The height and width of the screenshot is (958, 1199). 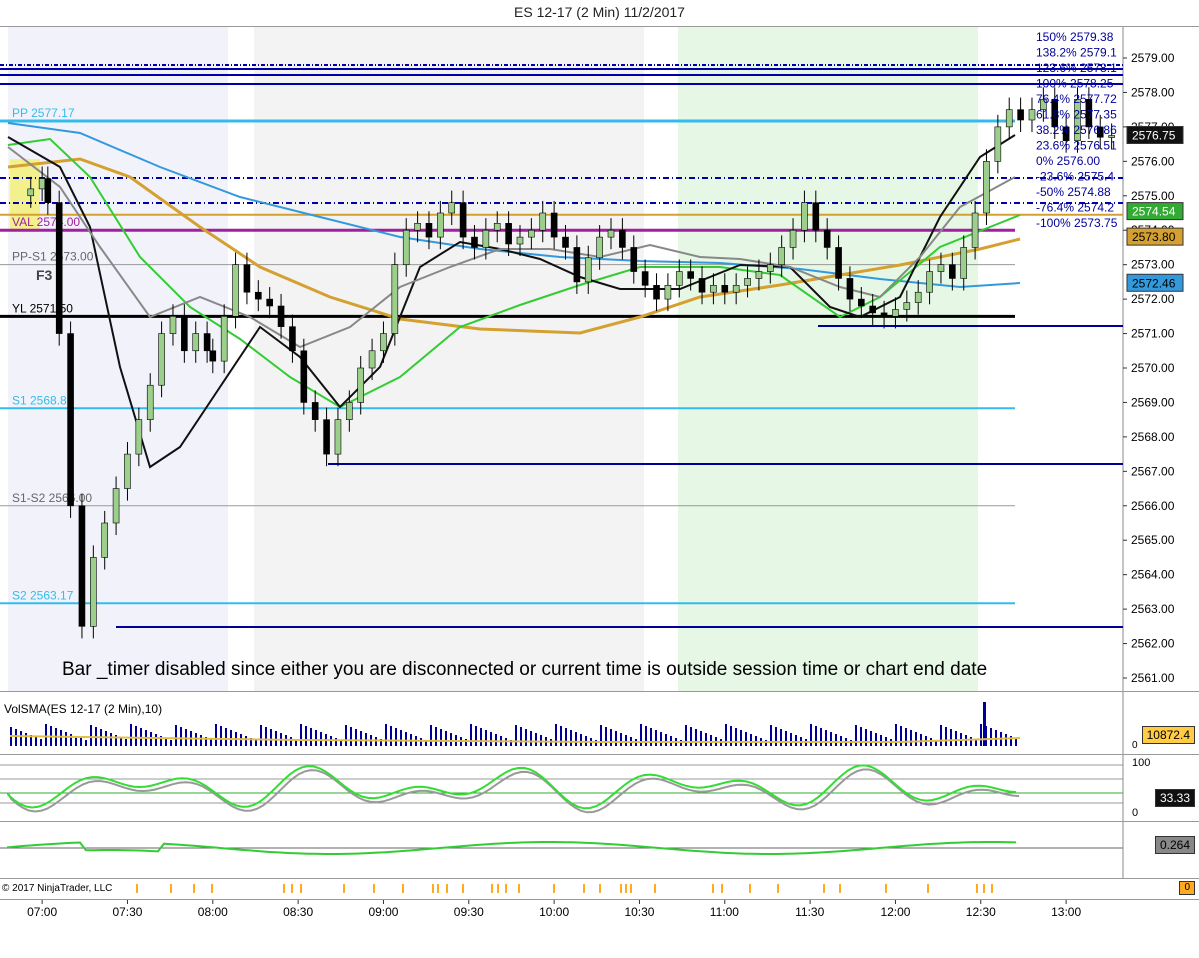 I want to click on fib-label: -76.4% 2574.2, so click(x=1075, y=208).